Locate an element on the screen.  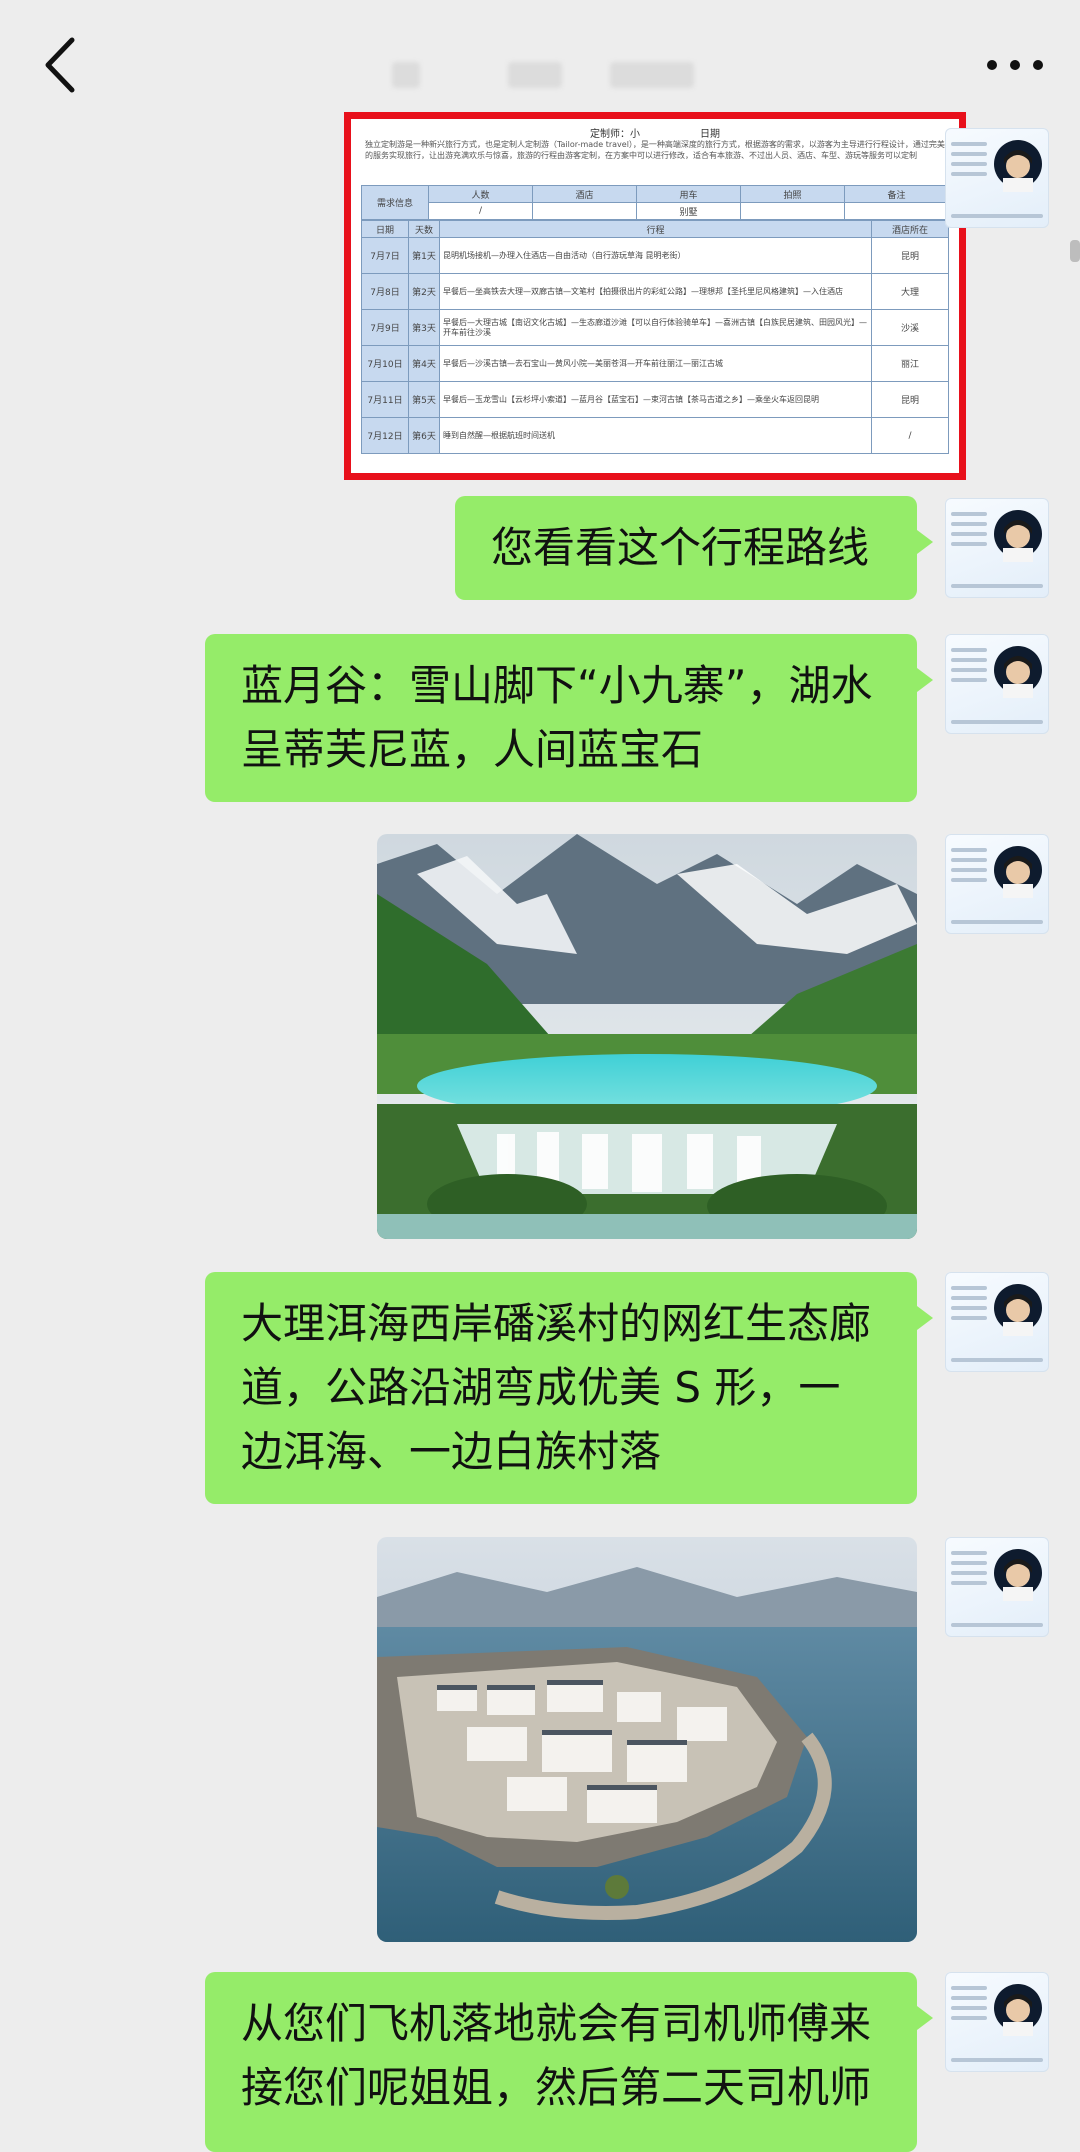
itinerary-row: 7月12日 第6天 睡到自然醒—根据航班时间送机 / is located at coordinates (655, 435).